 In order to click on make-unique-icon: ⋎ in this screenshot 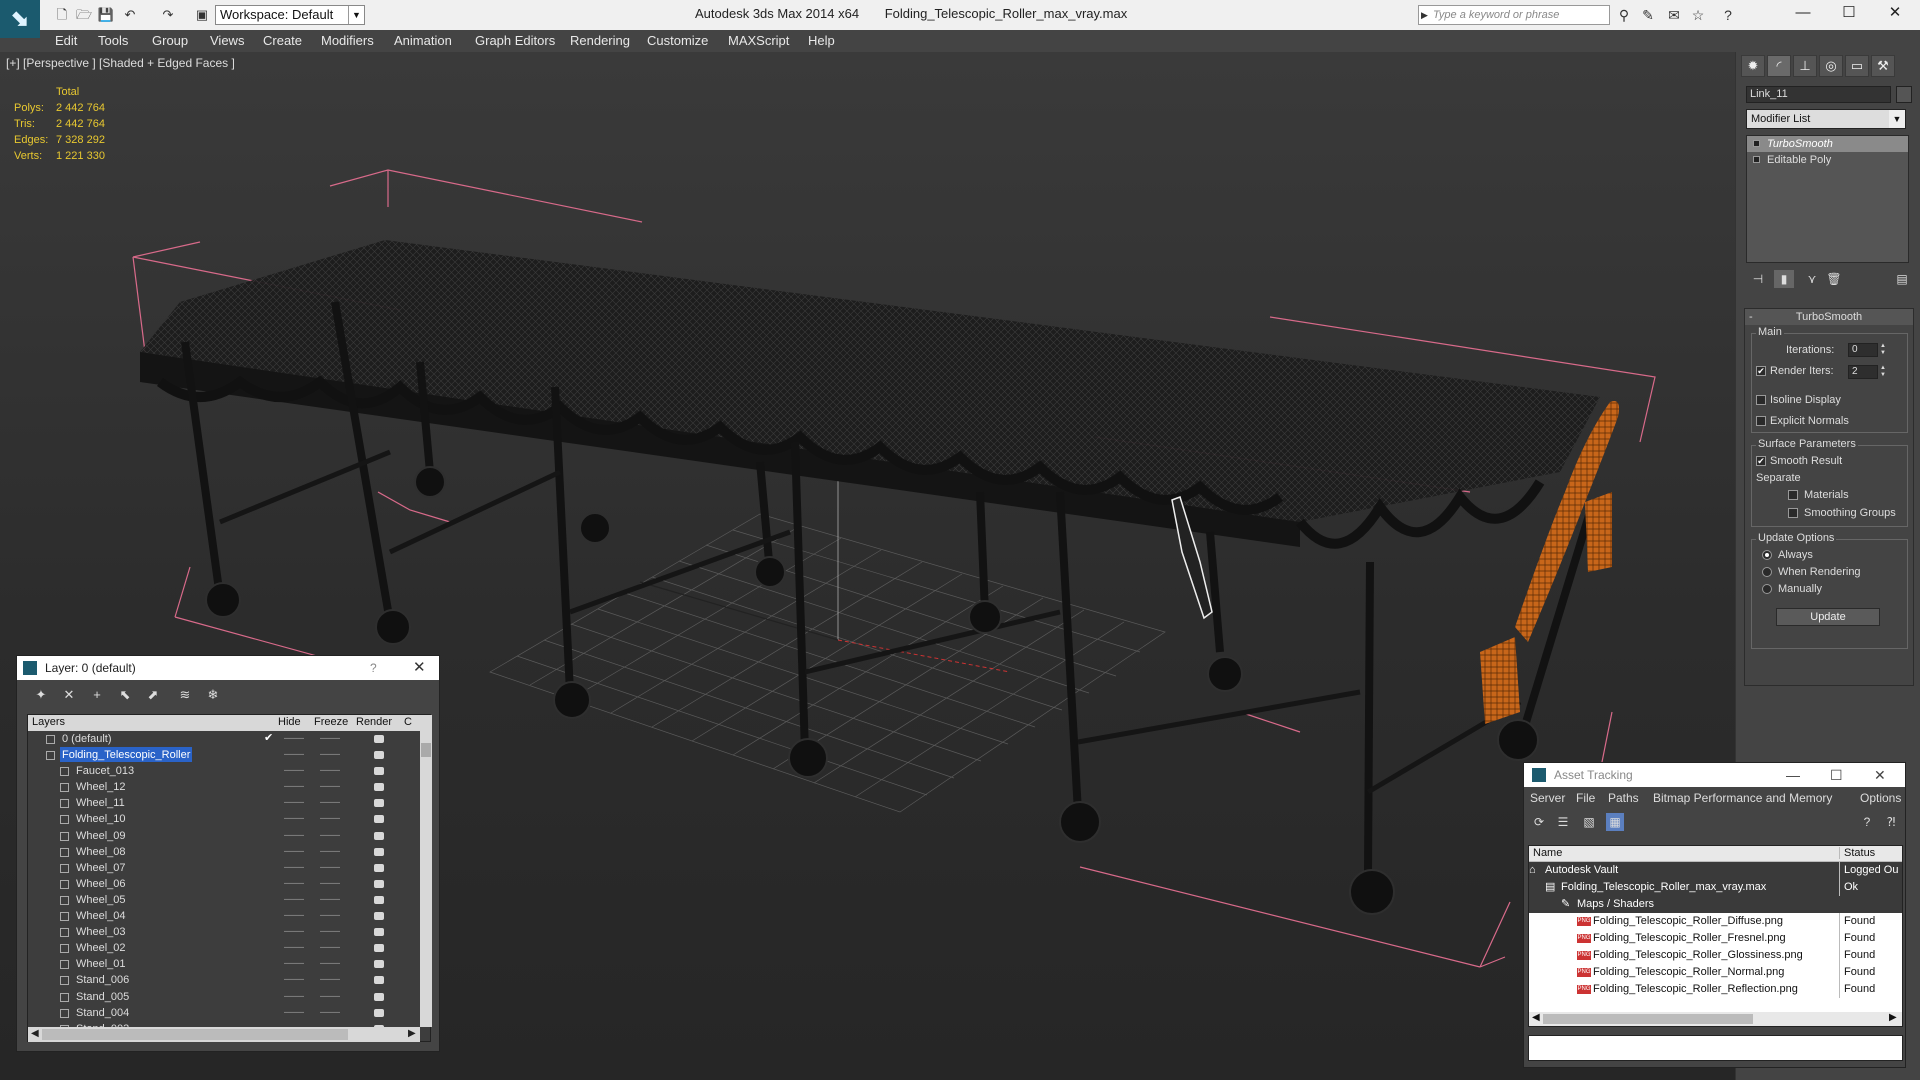, I will do `click(1812, 279)`.